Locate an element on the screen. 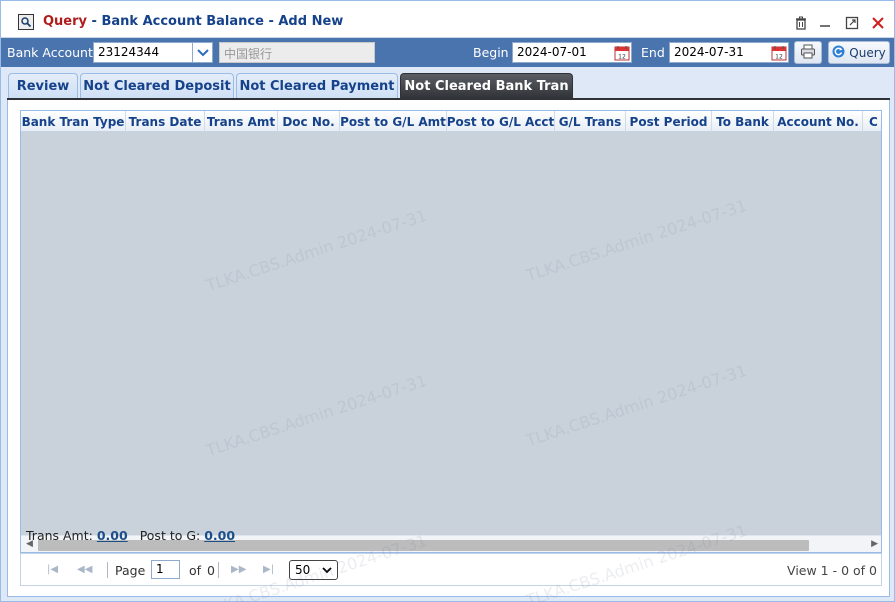 The height and width of the screenshot is (602, 895). prev-page-icon: ◀◀ is located at coordinates (84, 569).